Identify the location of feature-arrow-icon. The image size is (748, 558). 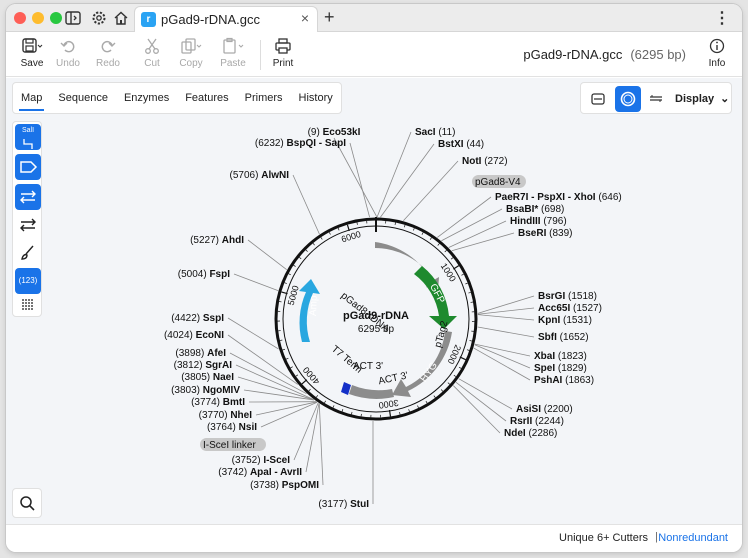
(29, 167).